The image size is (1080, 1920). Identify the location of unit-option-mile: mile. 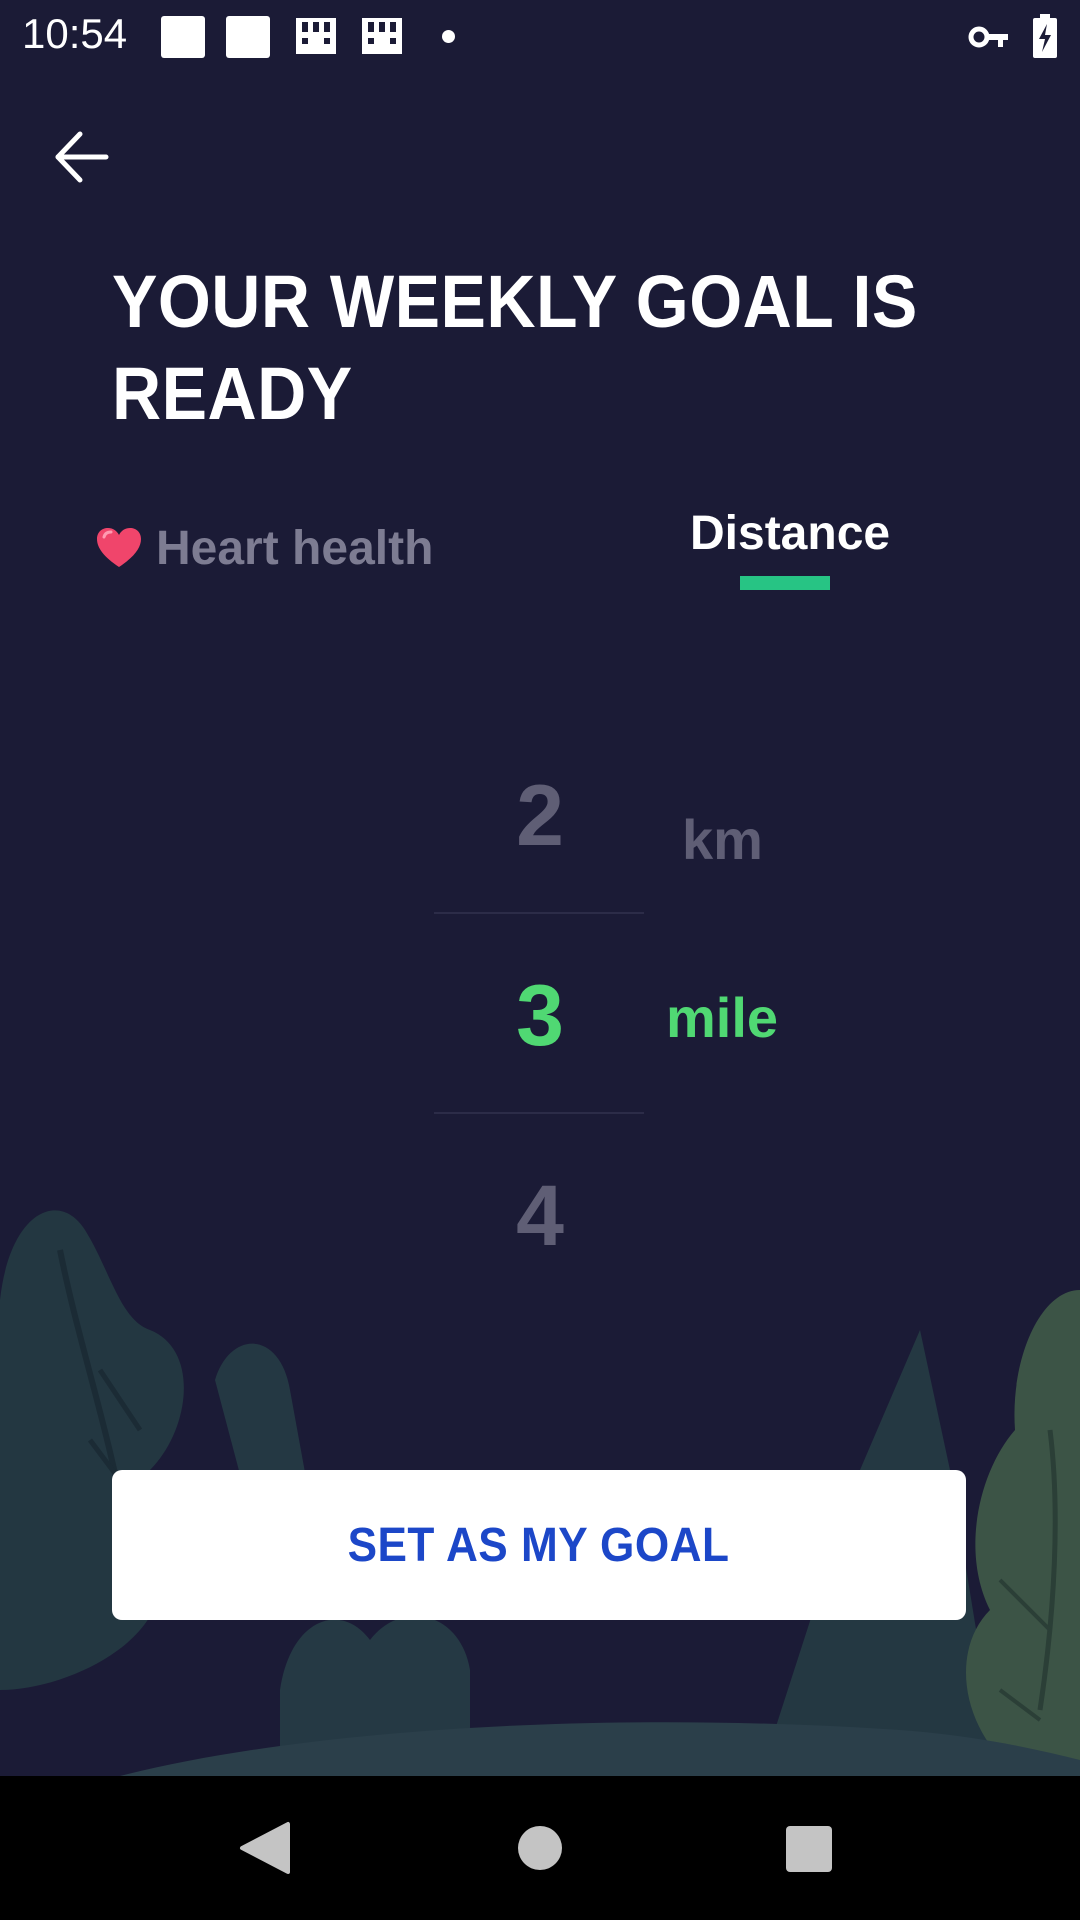
(722, 1018).